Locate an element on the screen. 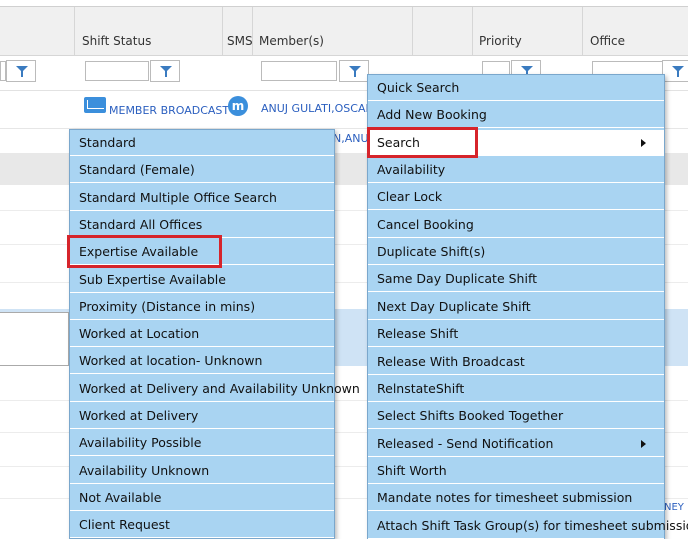 The height and width of the screenshot is (539, 688). filter-button-first is located at coordinates (21, 71).